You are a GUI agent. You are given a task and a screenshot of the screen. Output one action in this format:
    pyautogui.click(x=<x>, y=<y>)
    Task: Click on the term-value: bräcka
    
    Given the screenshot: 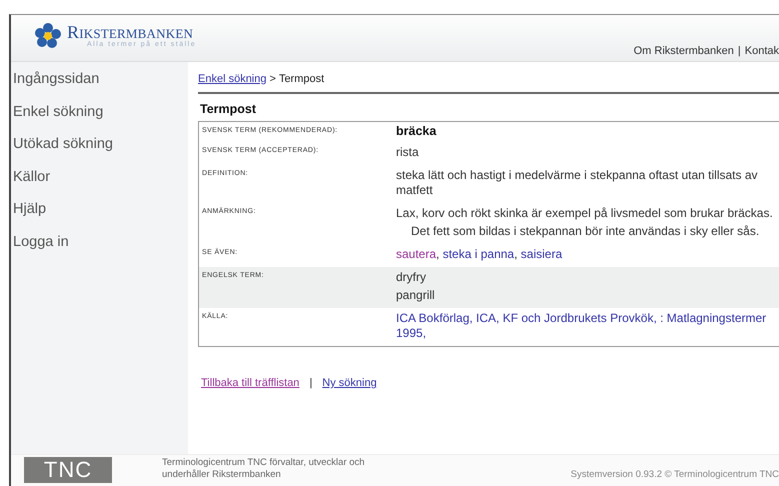 What is the action you would take?
    pyautogui.click(x=417, y=131)
    